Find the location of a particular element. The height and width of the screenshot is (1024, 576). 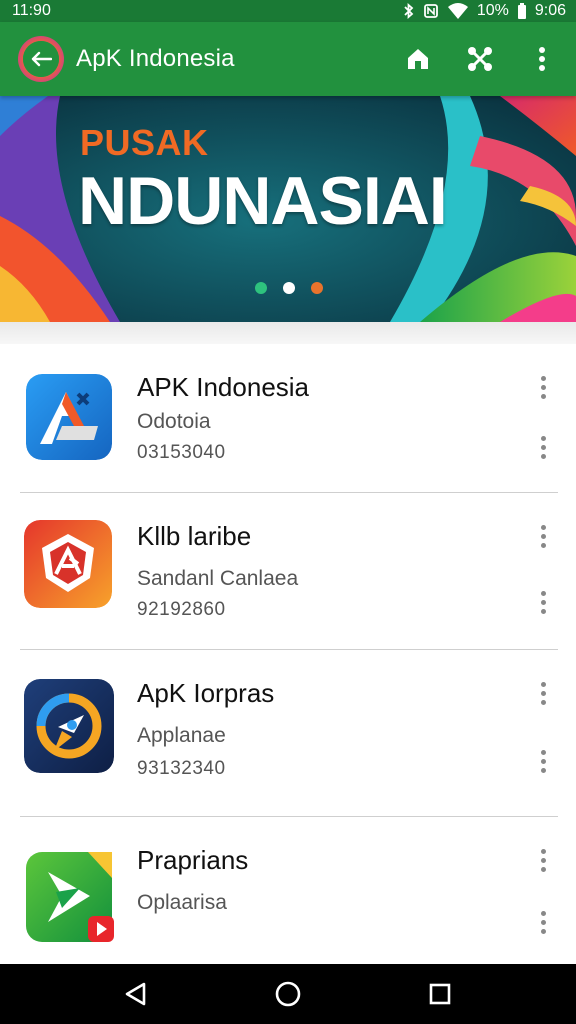

banner-separator is located at coordinates (288, 333).